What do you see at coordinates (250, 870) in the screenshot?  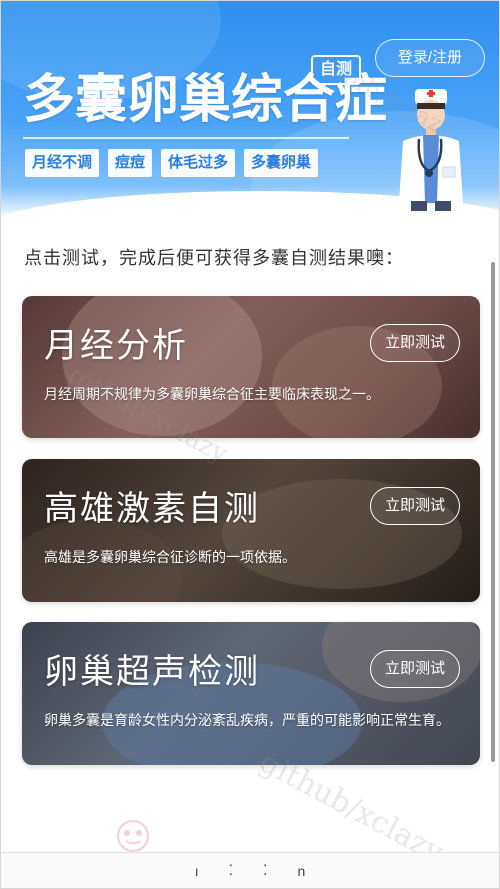 I see `bottom-bar: ı ⁚ ⁚ n` at bounding box center [250, 870].